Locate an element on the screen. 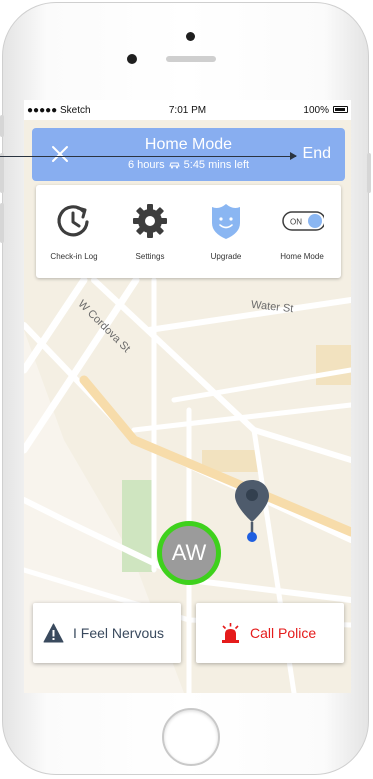  i-feel-nervous-button: I Feel Nervous is located at coordinates (107, 633).